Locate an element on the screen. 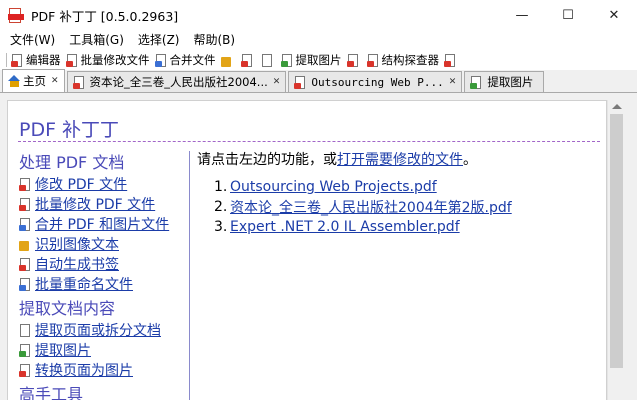  doc-button is located at coordinates (354, 60).